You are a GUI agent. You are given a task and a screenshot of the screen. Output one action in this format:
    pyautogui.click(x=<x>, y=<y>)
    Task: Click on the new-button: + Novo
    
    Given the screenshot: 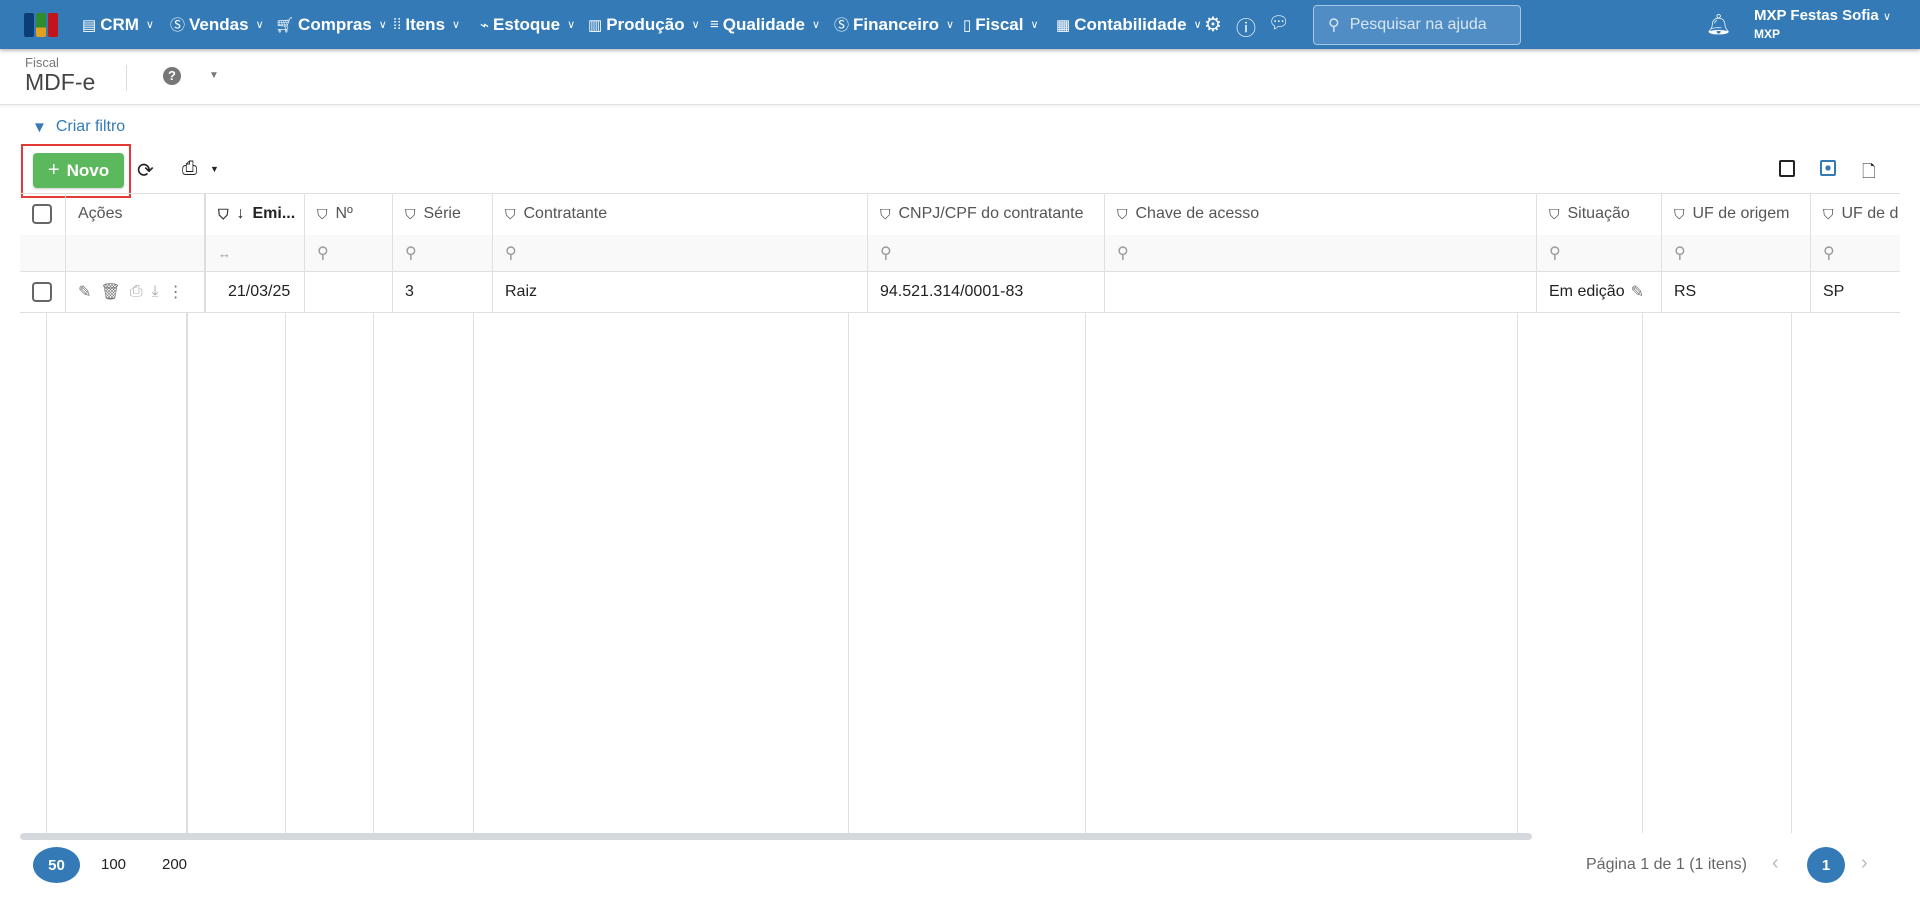 What is the action you would take?
    pyautogui.click(x=78, y=170)
    